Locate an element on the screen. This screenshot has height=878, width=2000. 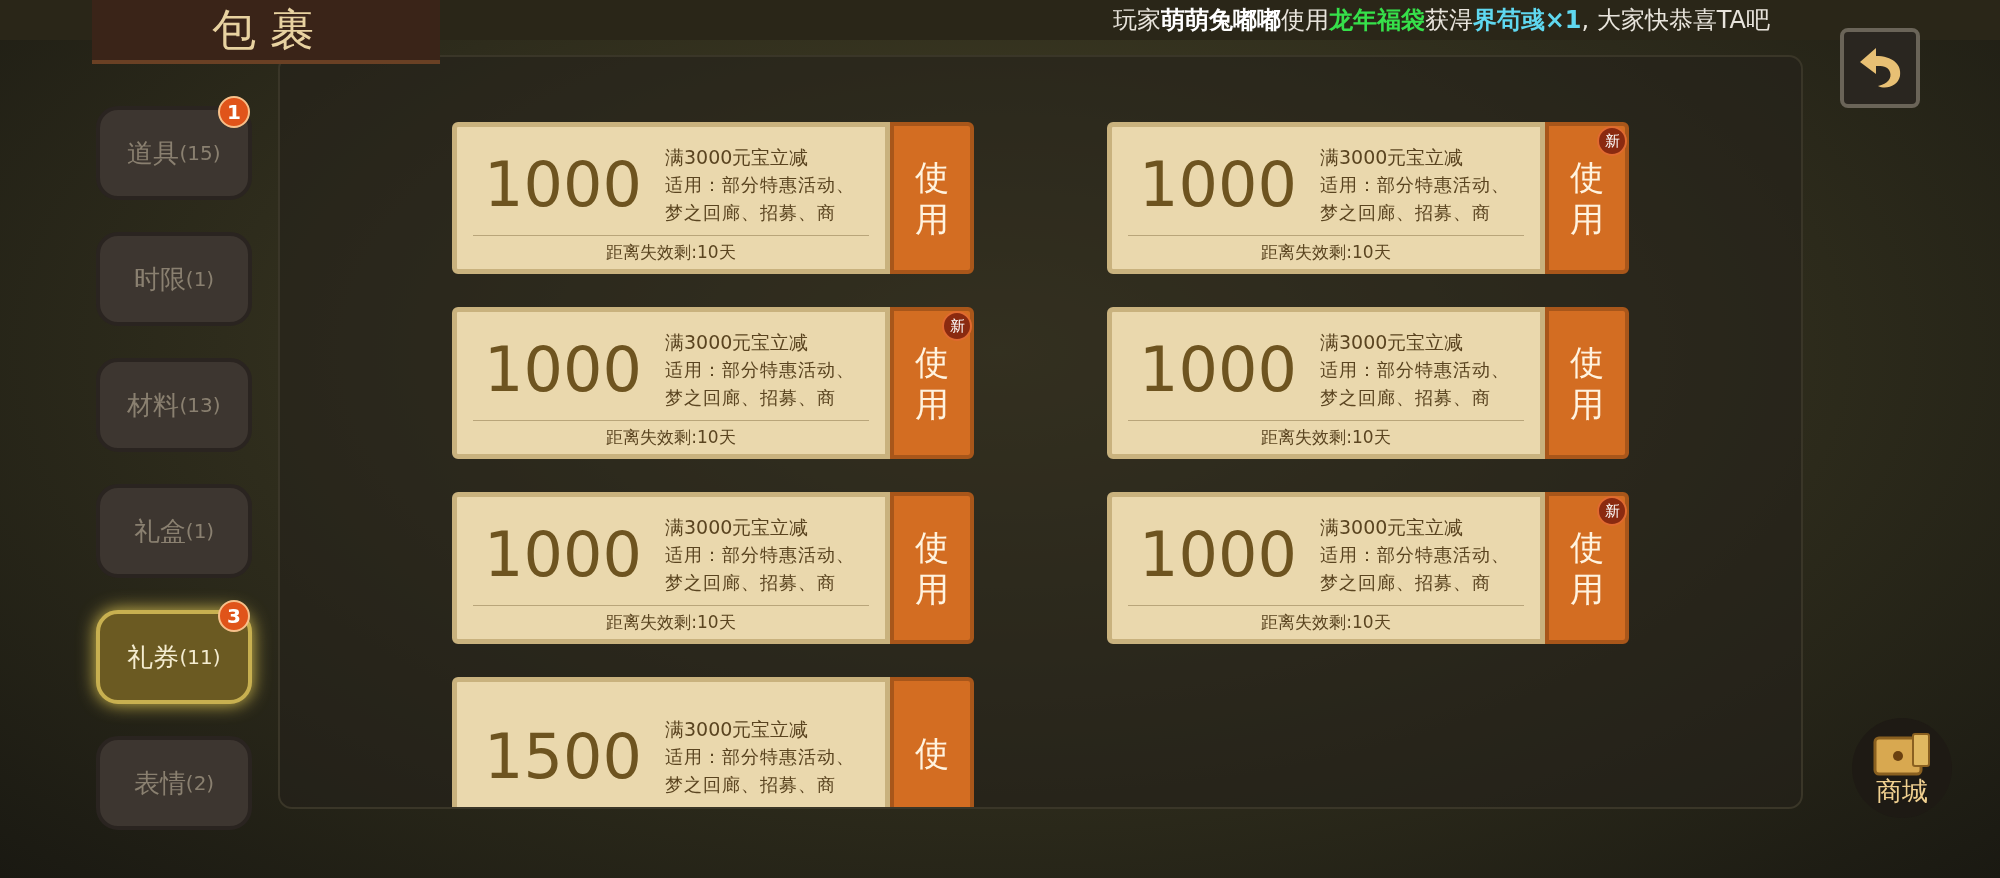
use-button: 使 is located at coordinates (932, 742).